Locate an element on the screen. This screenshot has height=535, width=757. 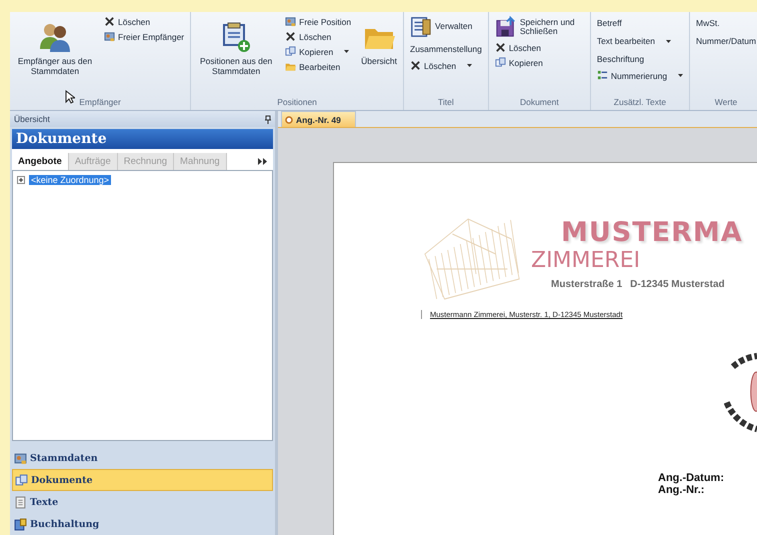
field-label: Ang.-Nr.: is located at coordinates (682, 490).